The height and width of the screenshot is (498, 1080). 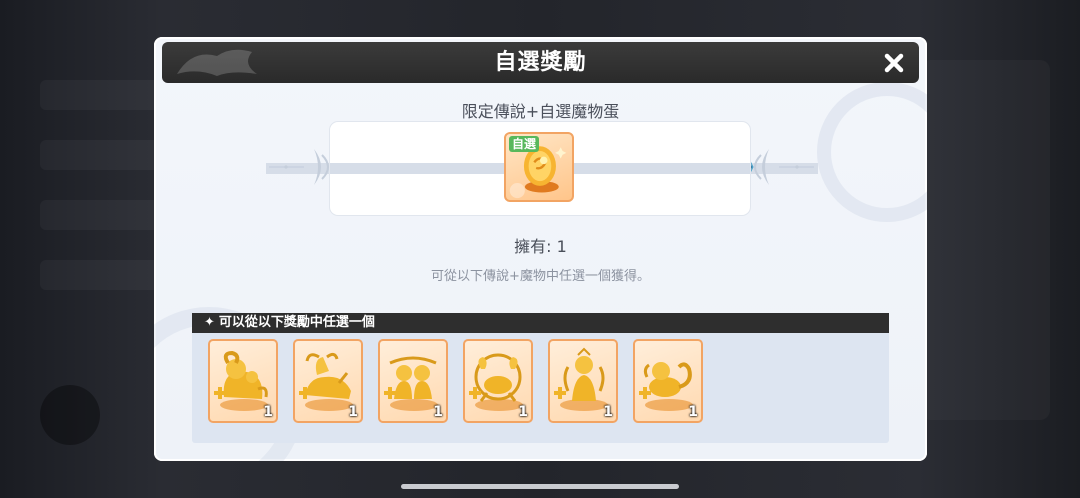 I want to click on background-button, so click(x=70, y=415).